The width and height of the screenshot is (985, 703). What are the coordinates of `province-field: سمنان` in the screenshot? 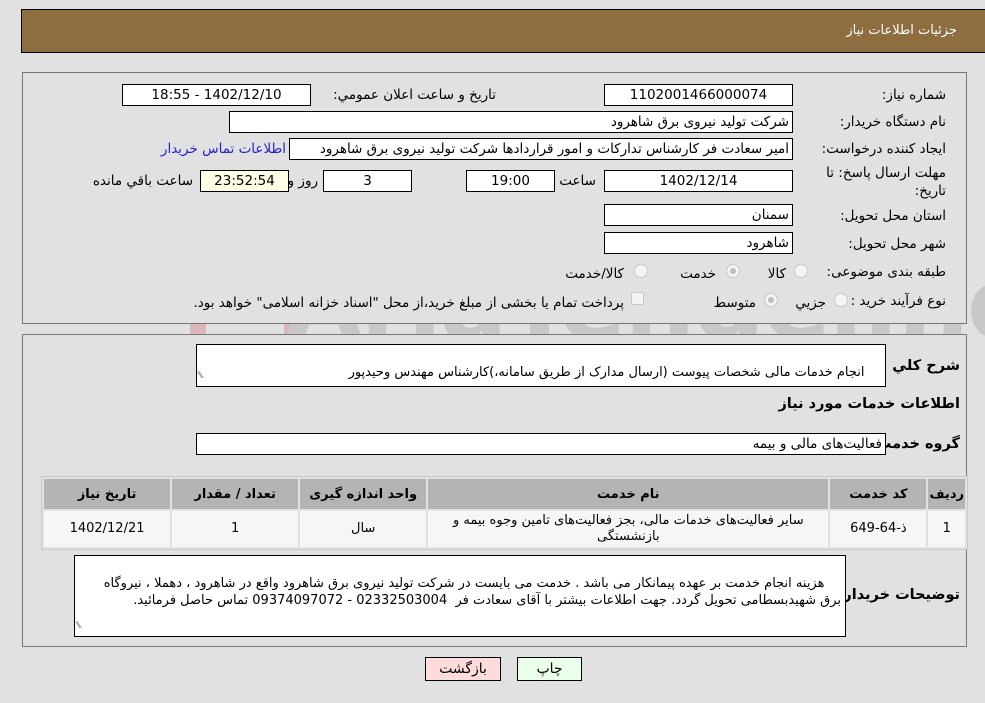 It's located at (698, 215).